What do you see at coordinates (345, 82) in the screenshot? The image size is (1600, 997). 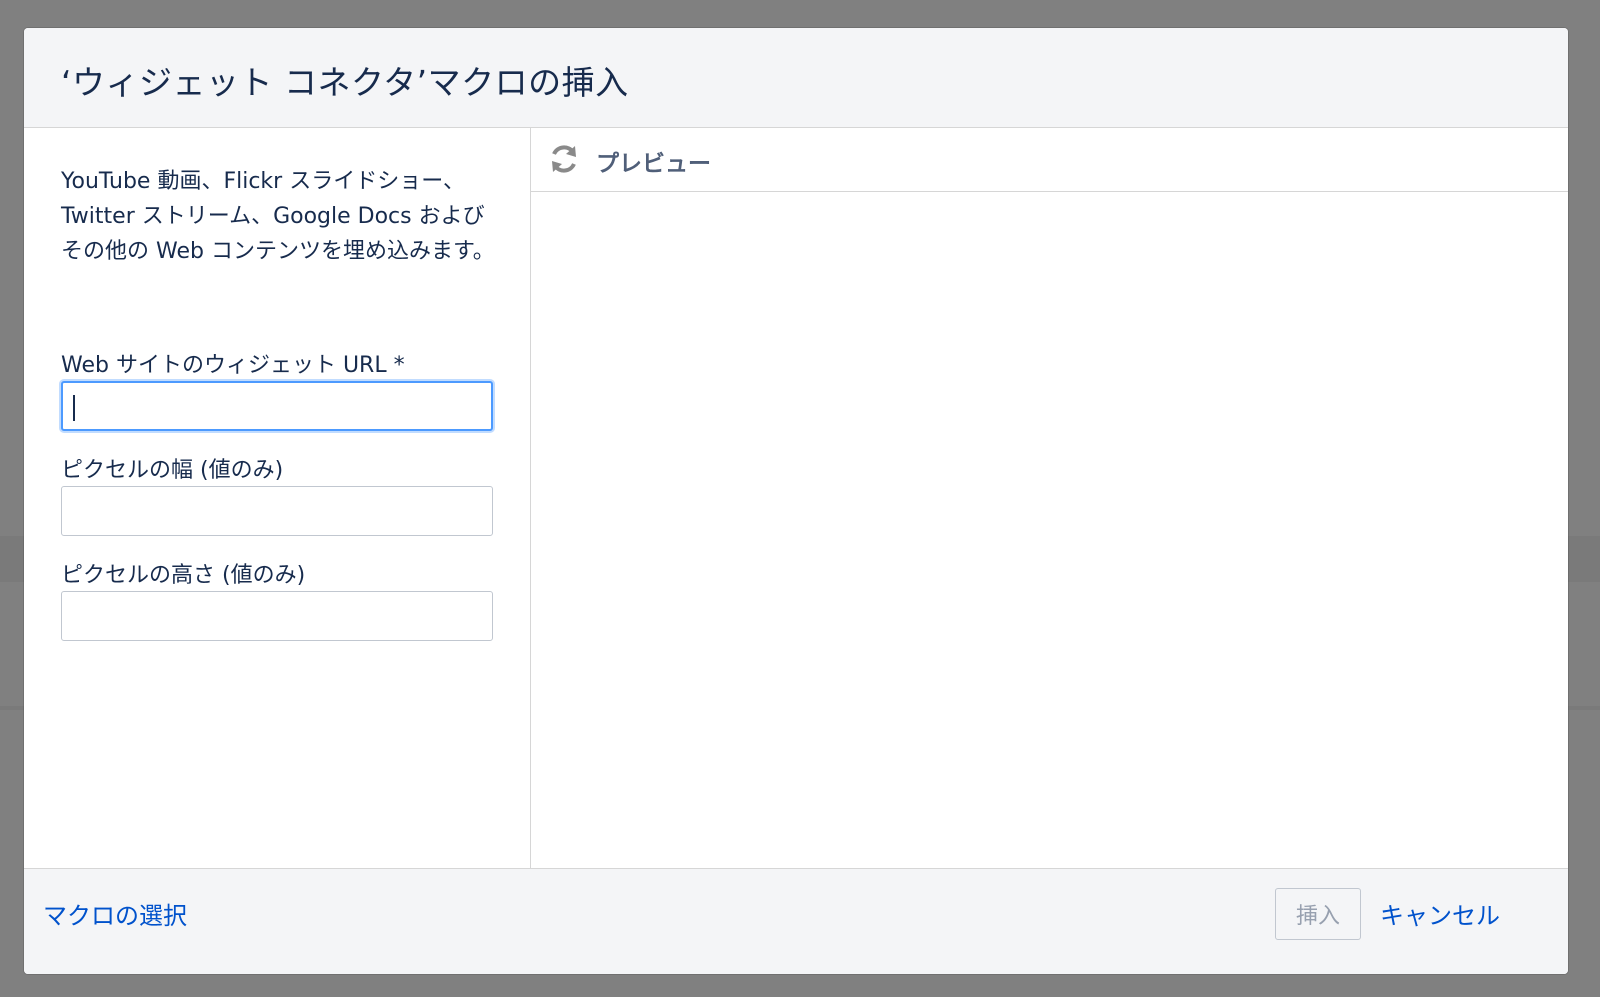 I see `dialog-title: ‘ウィジェット コネクタ’マクロの挿入` at bounding box center [345, 82].